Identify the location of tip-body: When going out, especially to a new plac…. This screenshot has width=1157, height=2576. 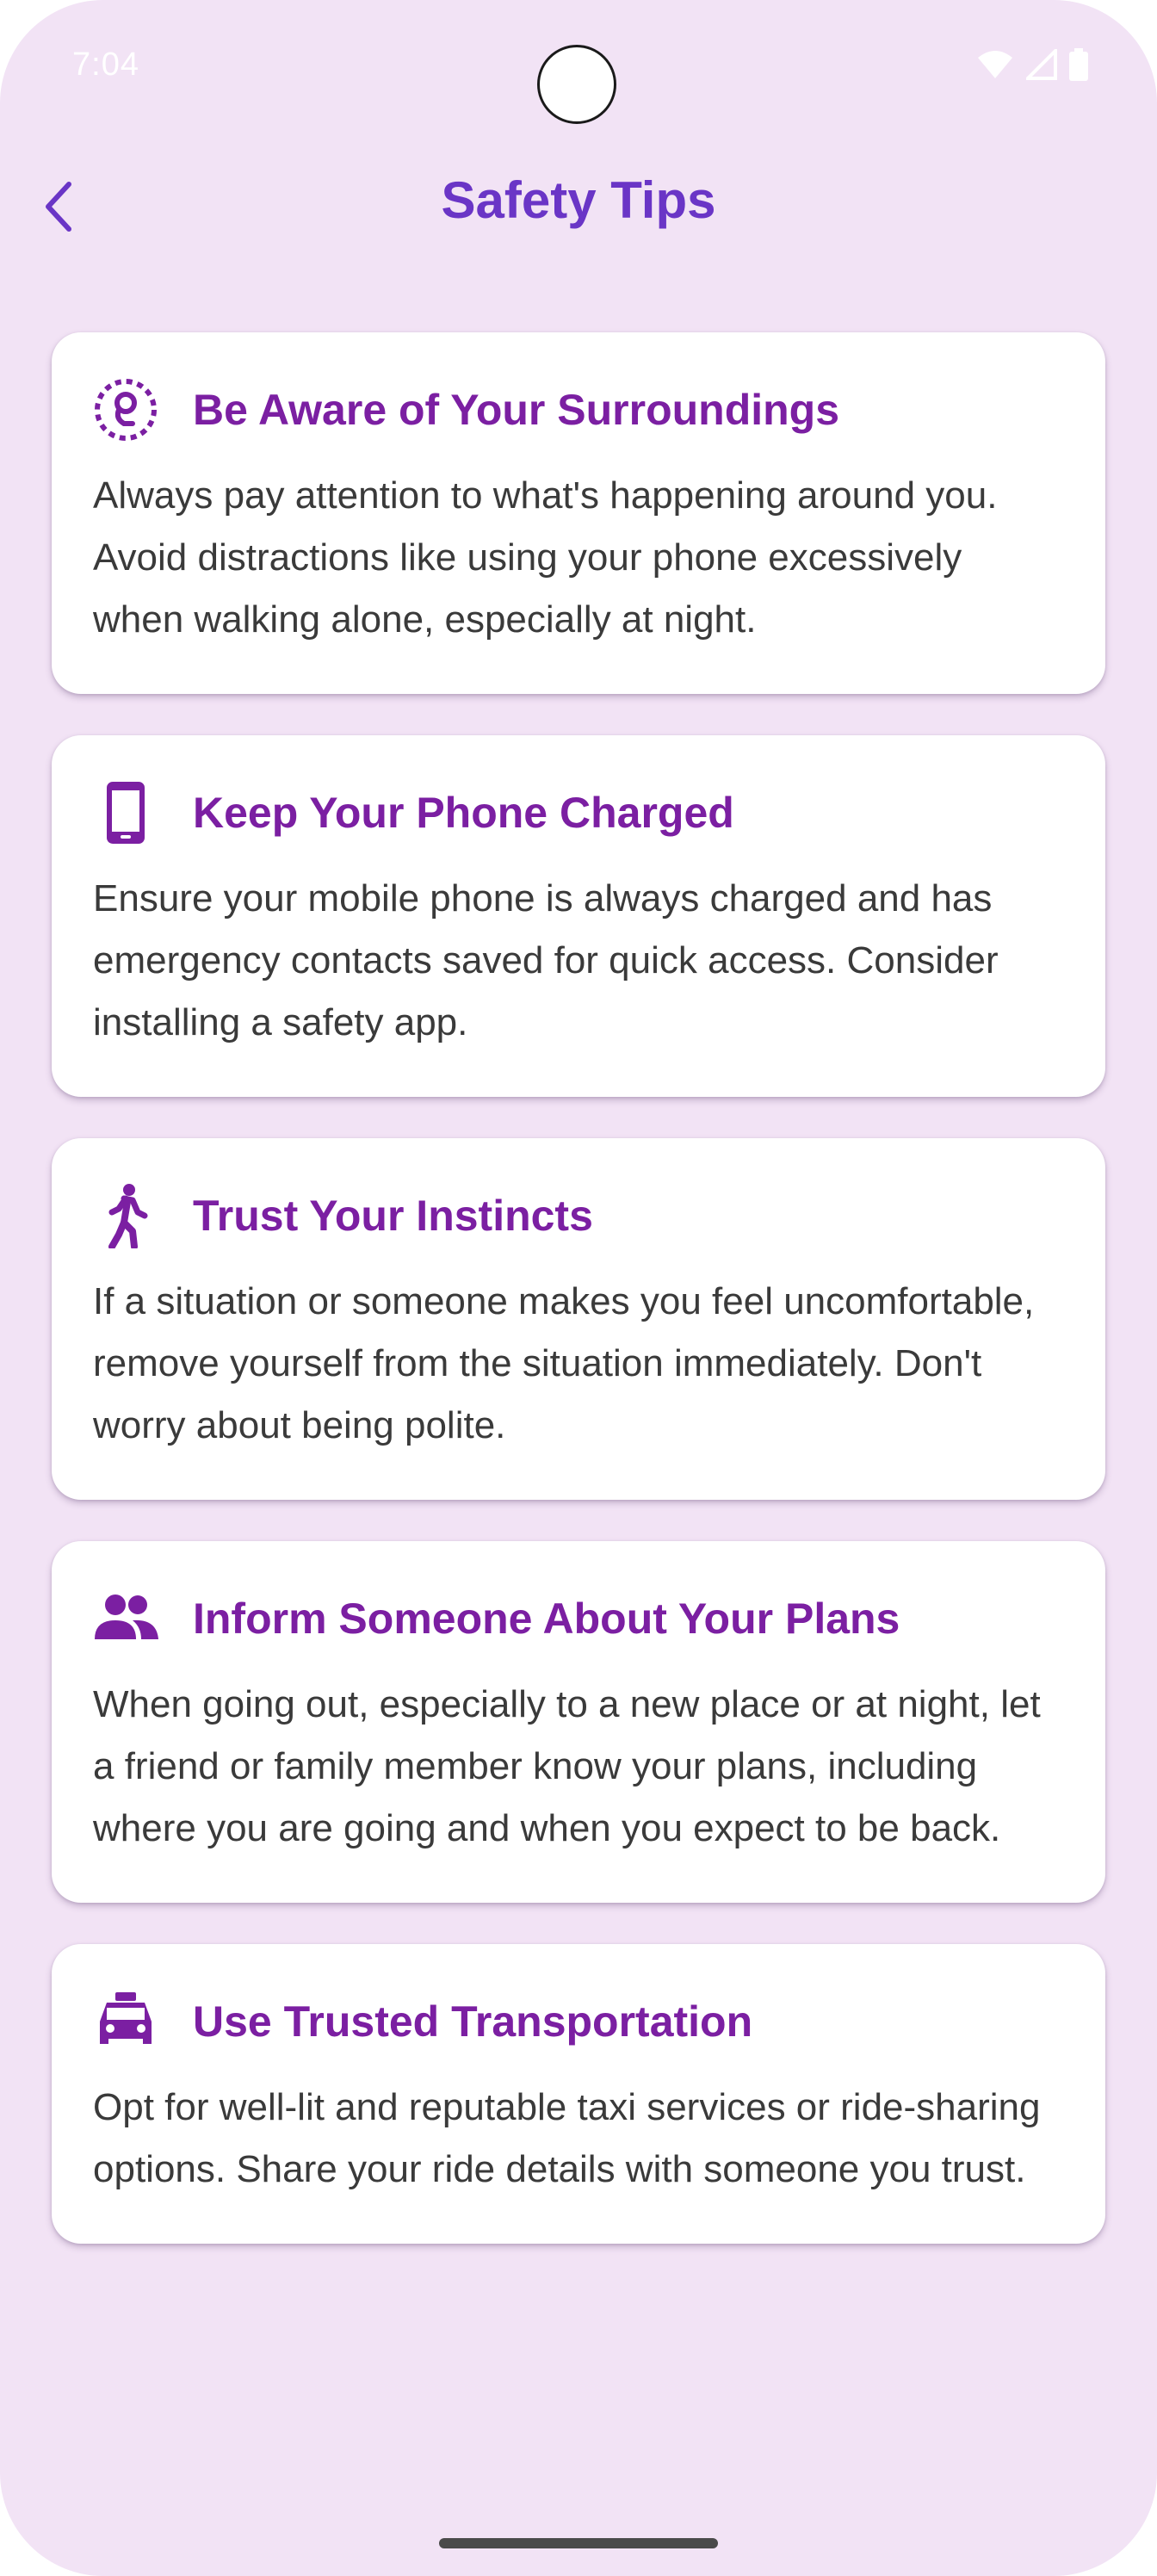
(567, 1766).